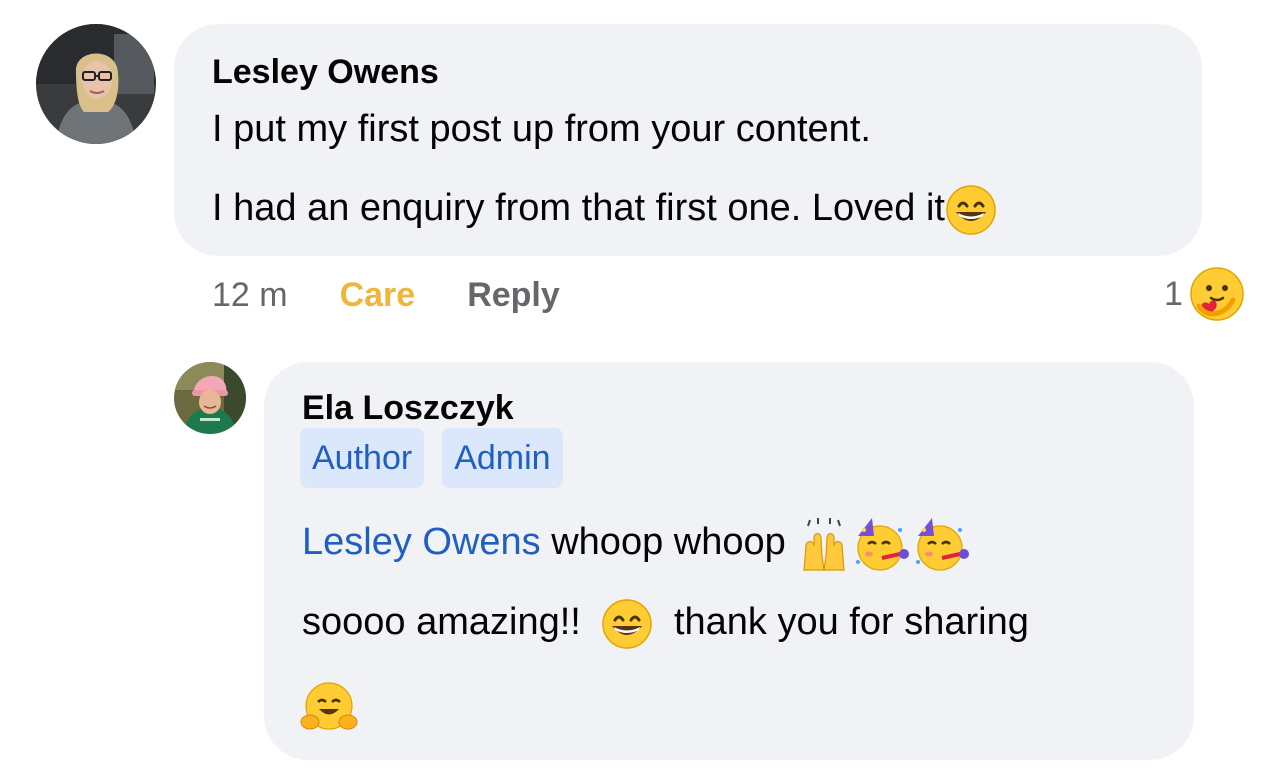  I want to click on care-reaction-icon, so click(1217, 294).